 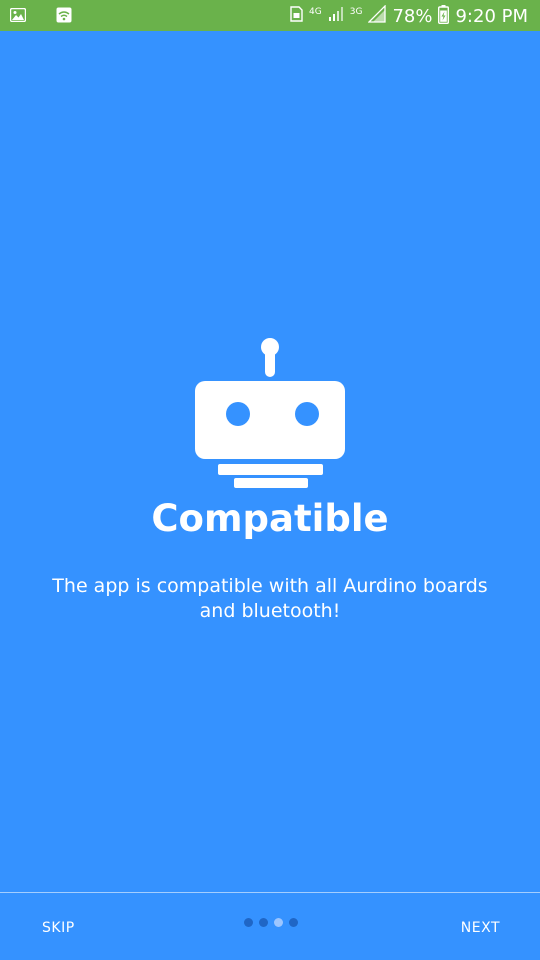 I want to click on status-bar-left, so click(x=40, y=17).